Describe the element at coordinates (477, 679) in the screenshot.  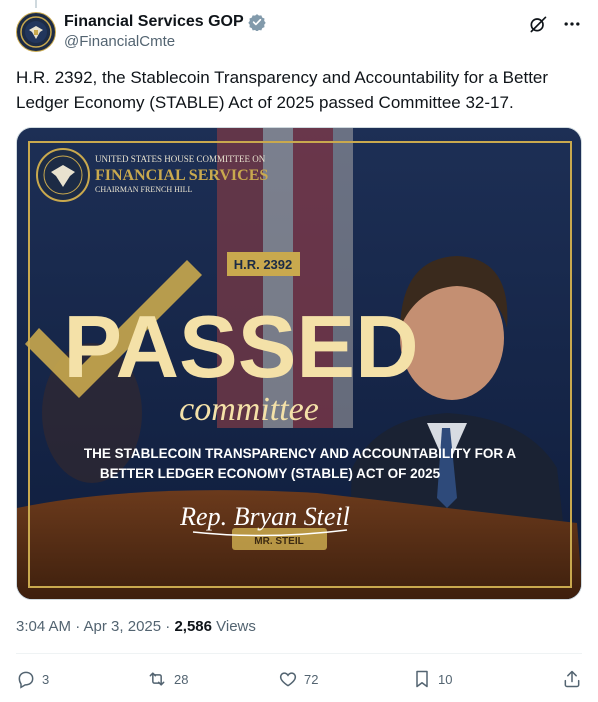
I see `bookmark-button: 10` at that location.